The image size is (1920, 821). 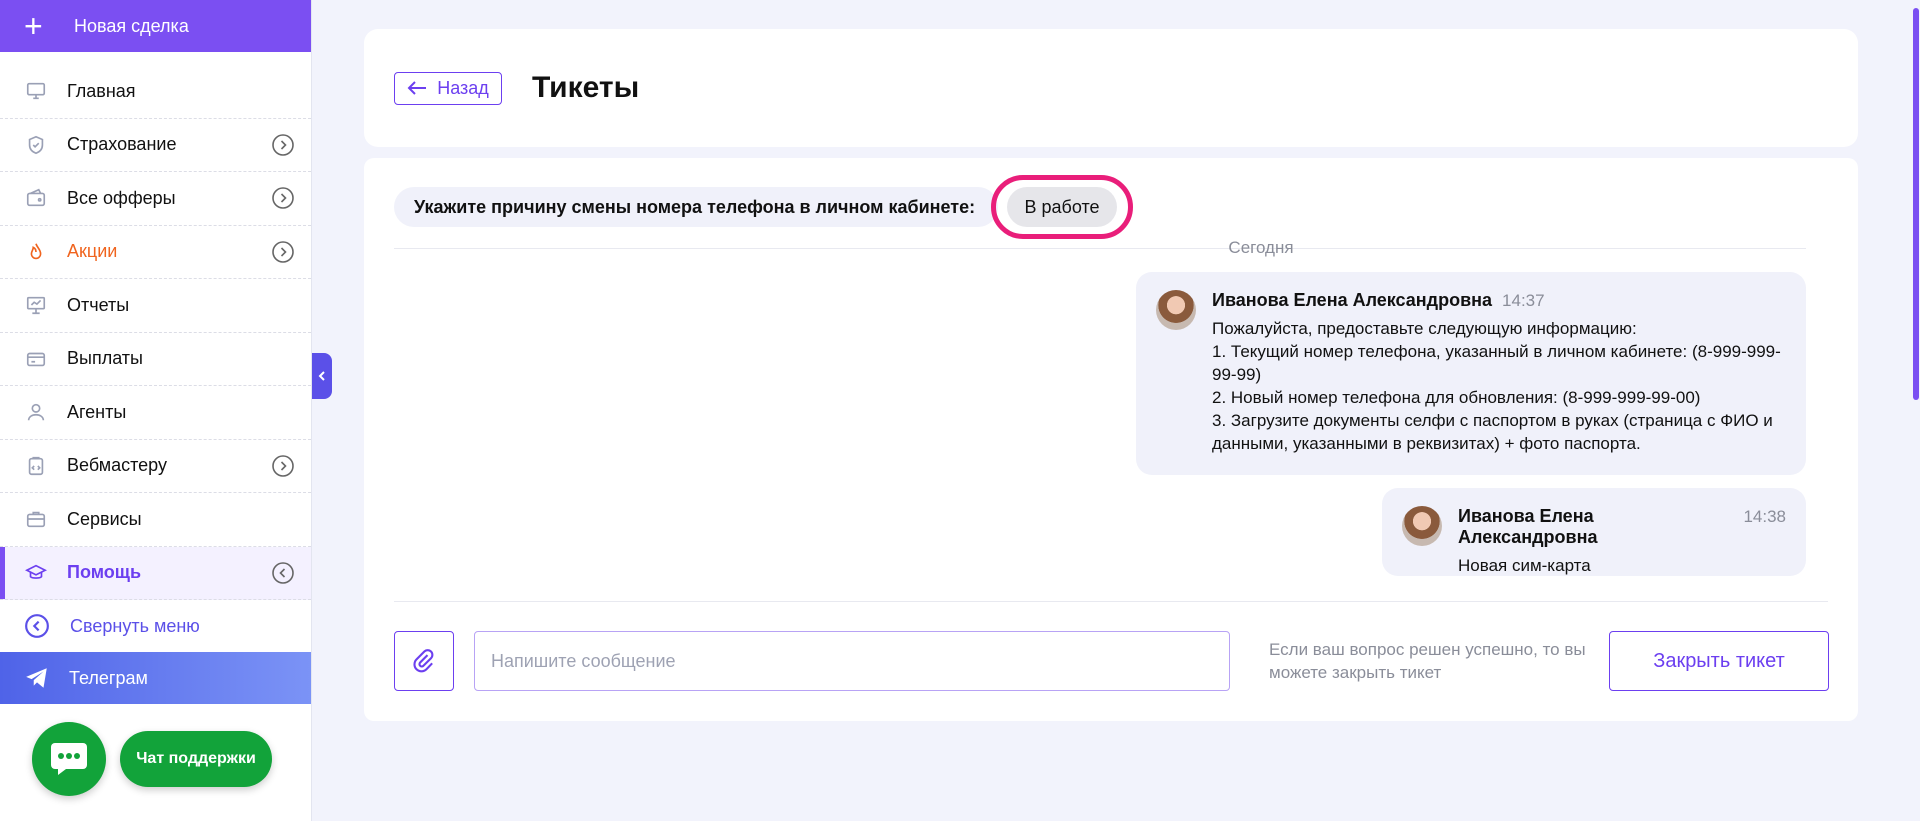 I want to click on support-chat-bubble, so click(x=69, y=759).